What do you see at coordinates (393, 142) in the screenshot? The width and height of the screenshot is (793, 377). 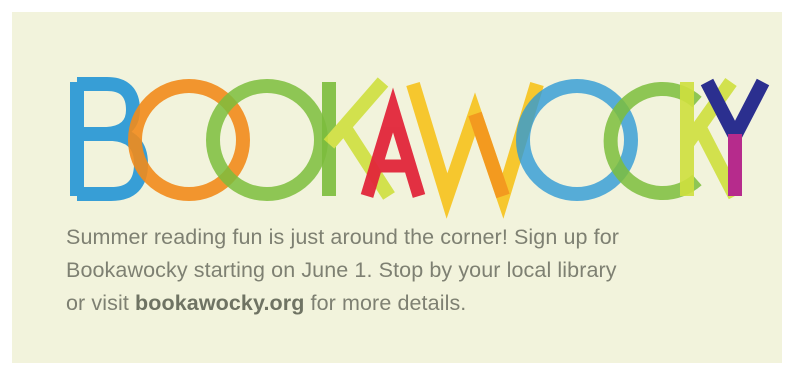 I see `logo-letter-a` at bounding box center [393, 142].